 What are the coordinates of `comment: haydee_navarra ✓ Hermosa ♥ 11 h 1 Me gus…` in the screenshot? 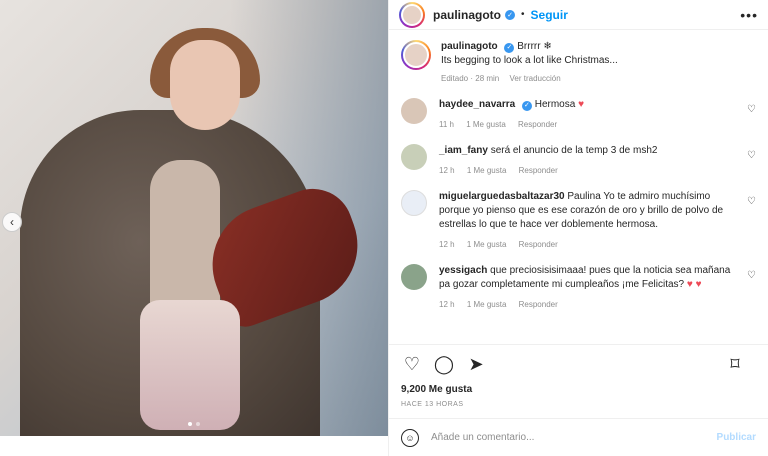 It's located at (578, 115).